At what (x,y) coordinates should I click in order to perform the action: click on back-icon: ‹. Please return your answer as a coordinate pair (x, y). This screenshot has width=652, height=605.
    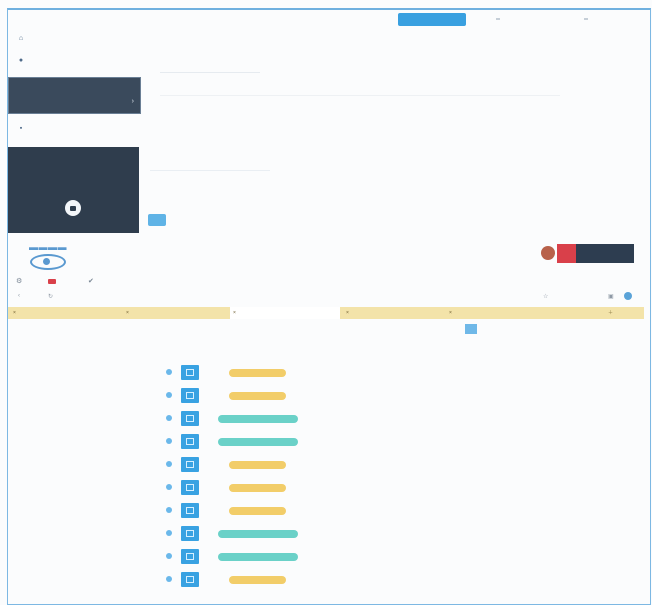
    Looking at the image, I should click on (19, 296).